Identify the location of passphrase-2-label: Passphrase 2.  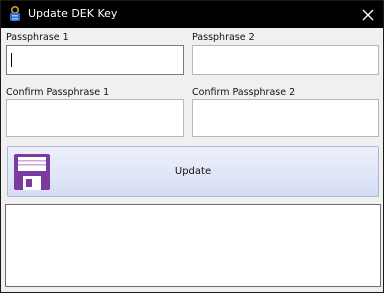
(223, 37).